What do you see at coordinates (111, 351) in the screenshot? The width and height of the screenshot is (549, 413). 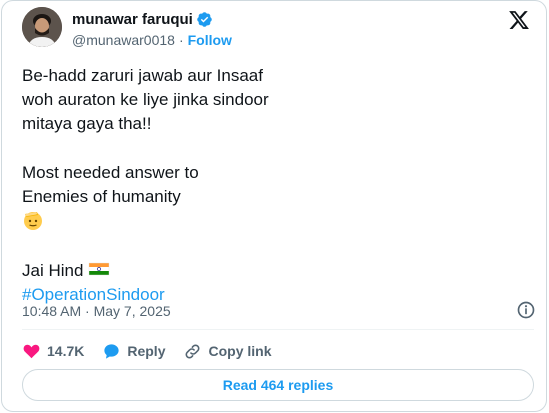 I see `reply-bubble-icon` at bounding box center [111, 351].